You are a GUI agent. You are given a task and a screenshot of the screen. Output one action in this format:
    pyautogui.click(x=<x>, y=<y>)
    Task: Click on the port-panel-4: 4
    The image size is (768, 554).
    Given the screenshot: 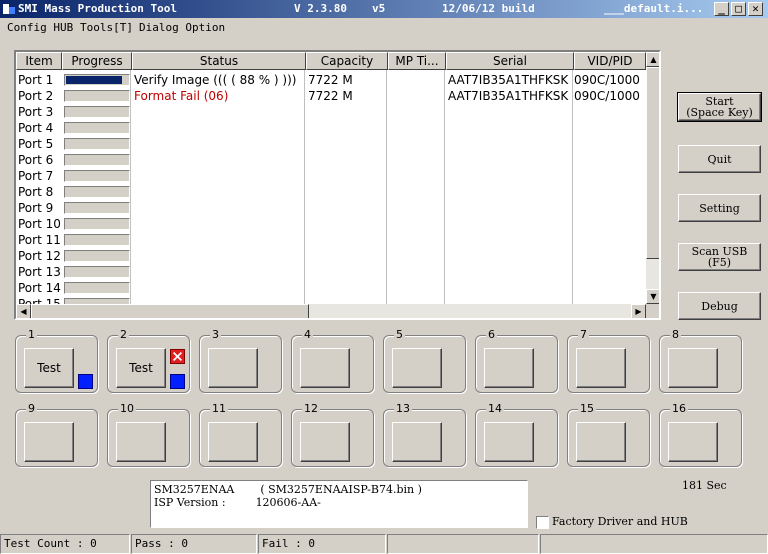 What is the action you would take?
    pyautogui.click(x=332, y=360)
    